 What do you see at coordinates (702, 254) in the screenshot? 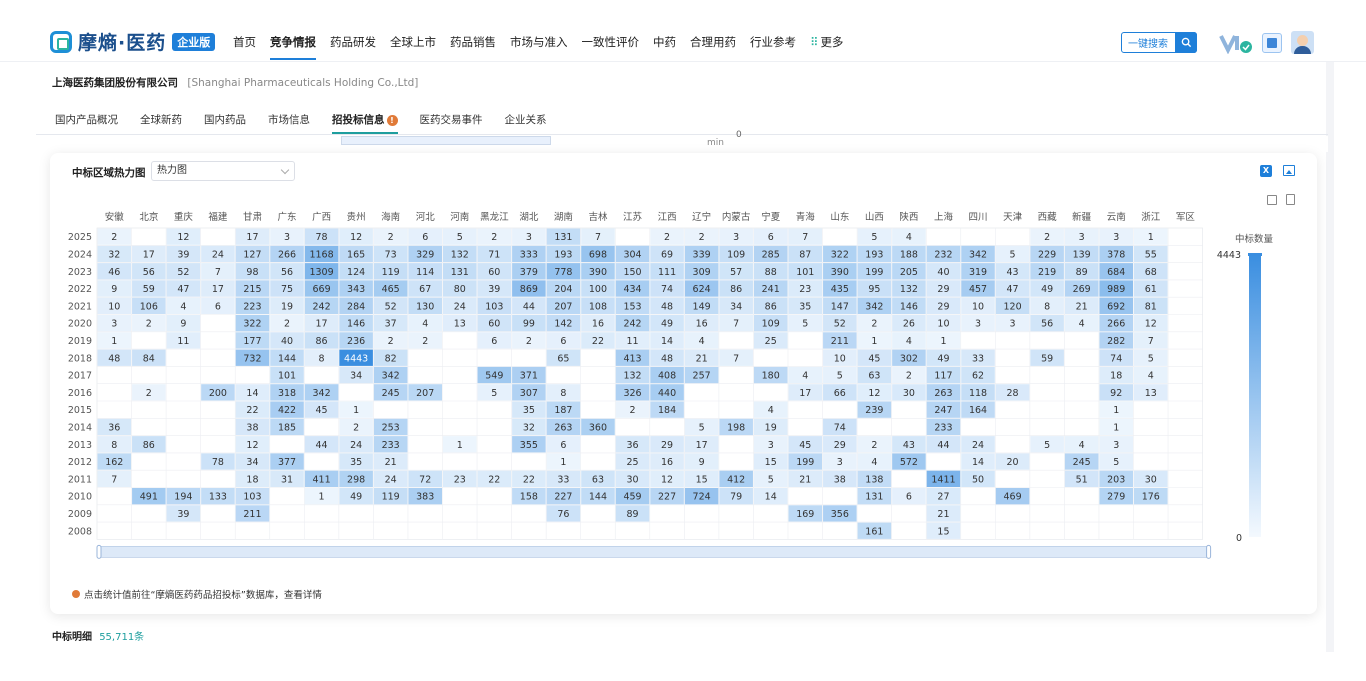
I see `heatmap-cell-value: 339` at bounding box center [702, 254].